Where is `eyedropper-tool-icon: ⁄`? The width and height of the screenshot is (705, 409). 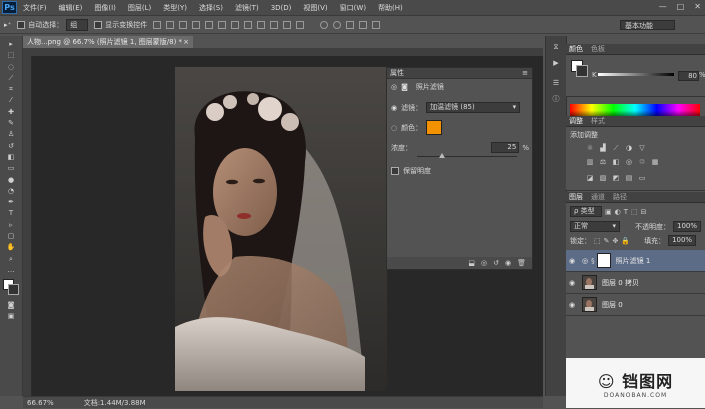 eyedropper-tool-icon: ⁄ is located at coordinates (11, 100).